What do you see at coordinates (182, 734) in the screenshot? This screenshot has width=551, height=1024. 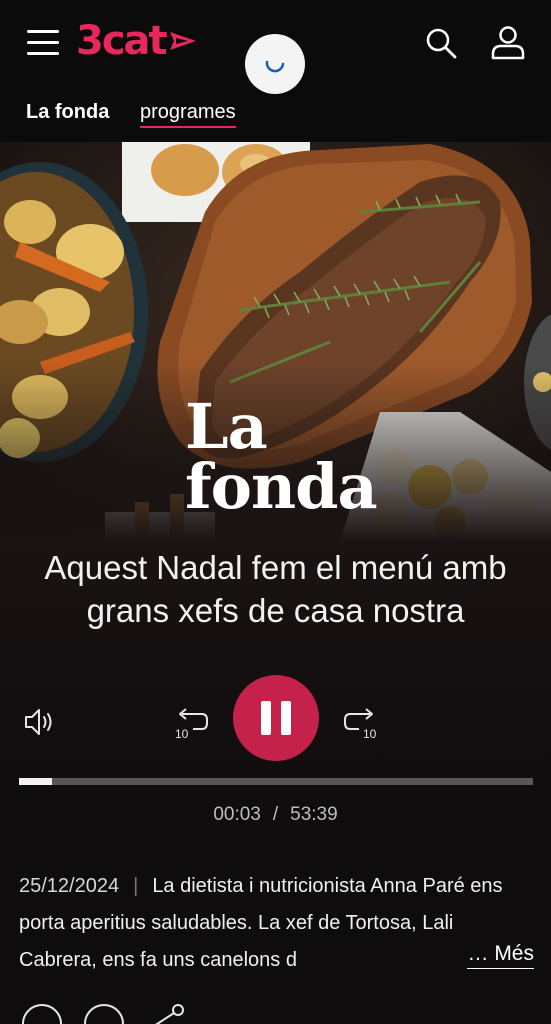 I see `rewind-seconds-label: 10` at bounding box center [182, 734].